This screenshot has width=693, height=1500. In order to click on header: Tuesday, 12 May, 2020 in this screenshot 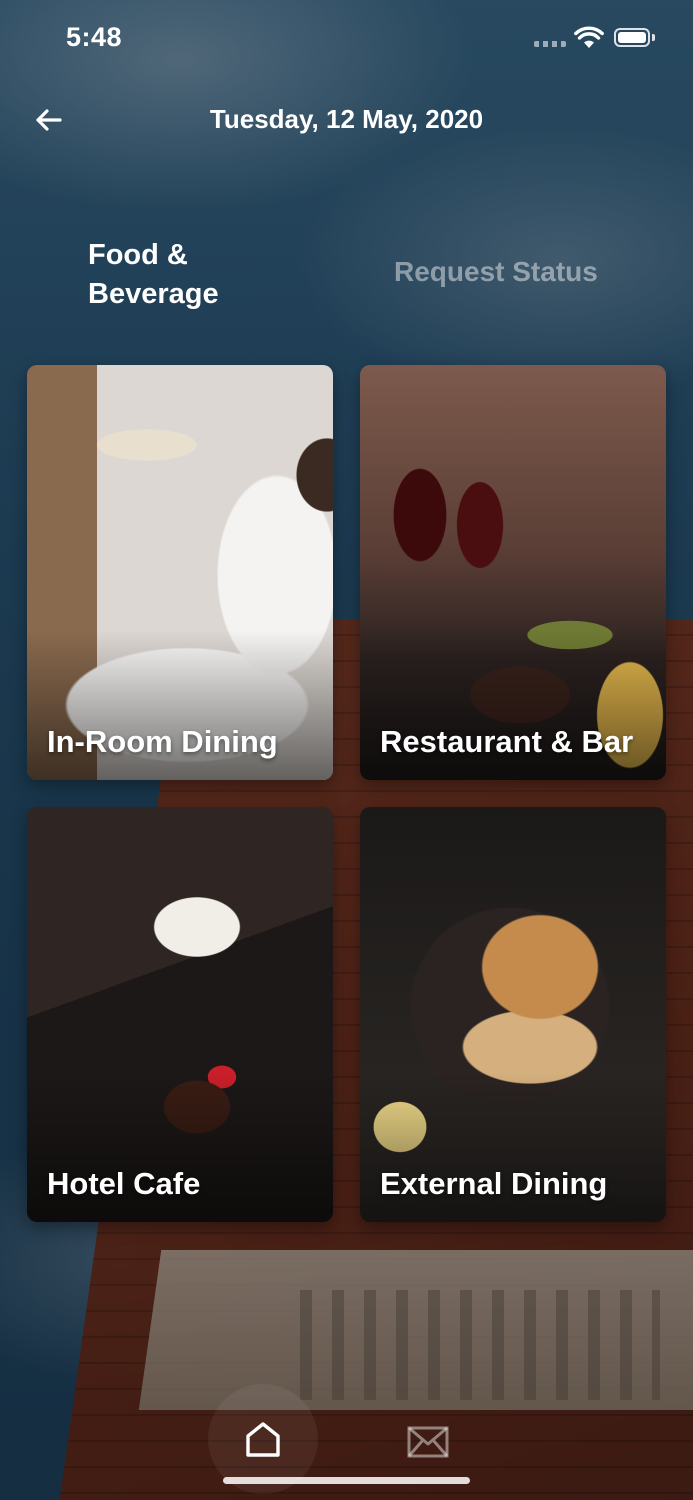, I will do `click(346, 121)`.